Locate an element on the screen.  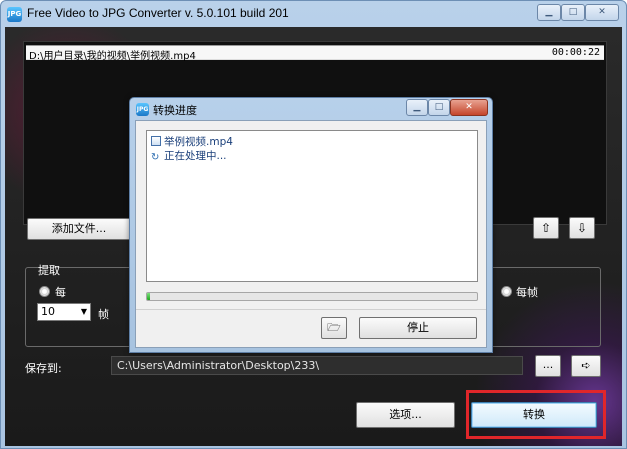
folder-icon: 🗁 is located at coordinates (334, 328).